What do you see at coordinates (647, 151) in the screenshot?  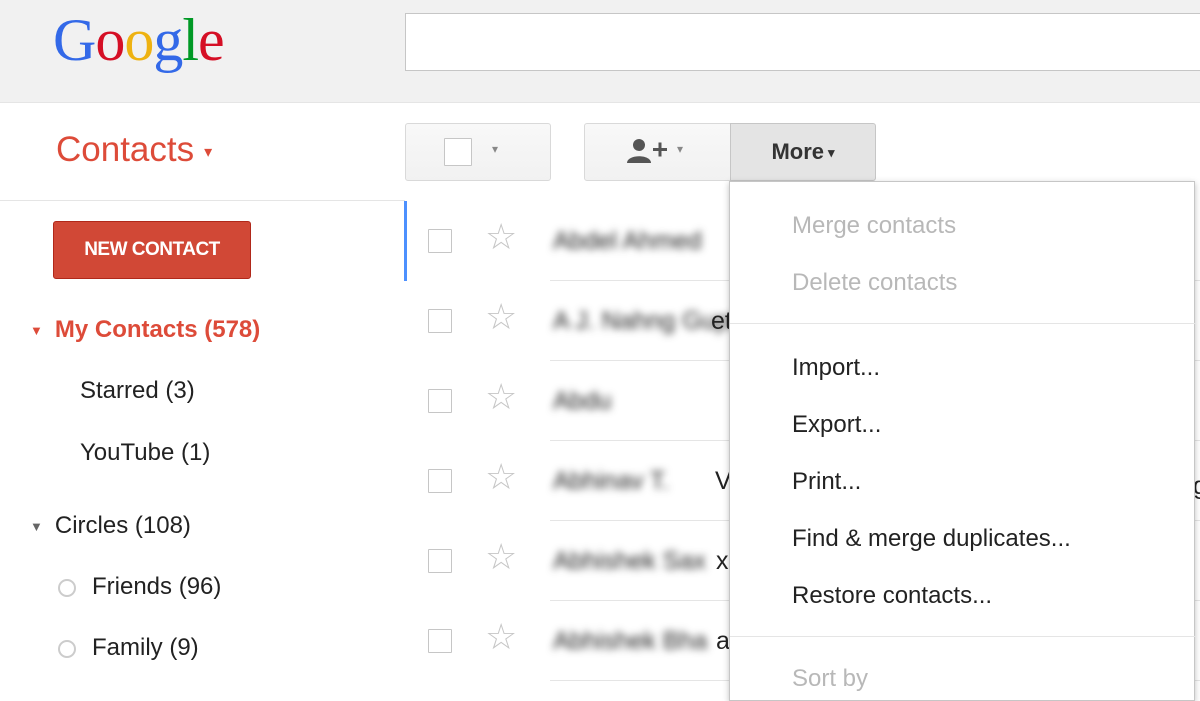 I see `add-person-icon` at bounding box center [647, 151].